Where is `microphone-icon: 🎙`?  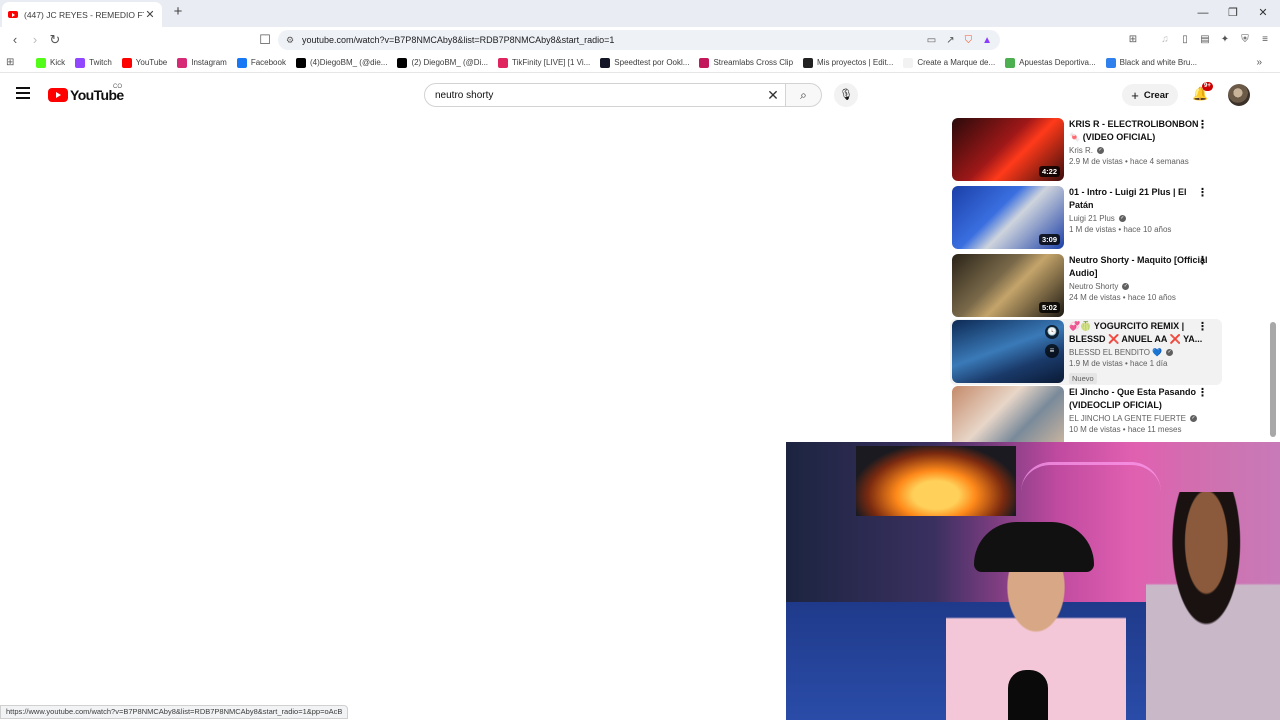
microphone-icon: 🎙 is located at coordinates (846, 95).